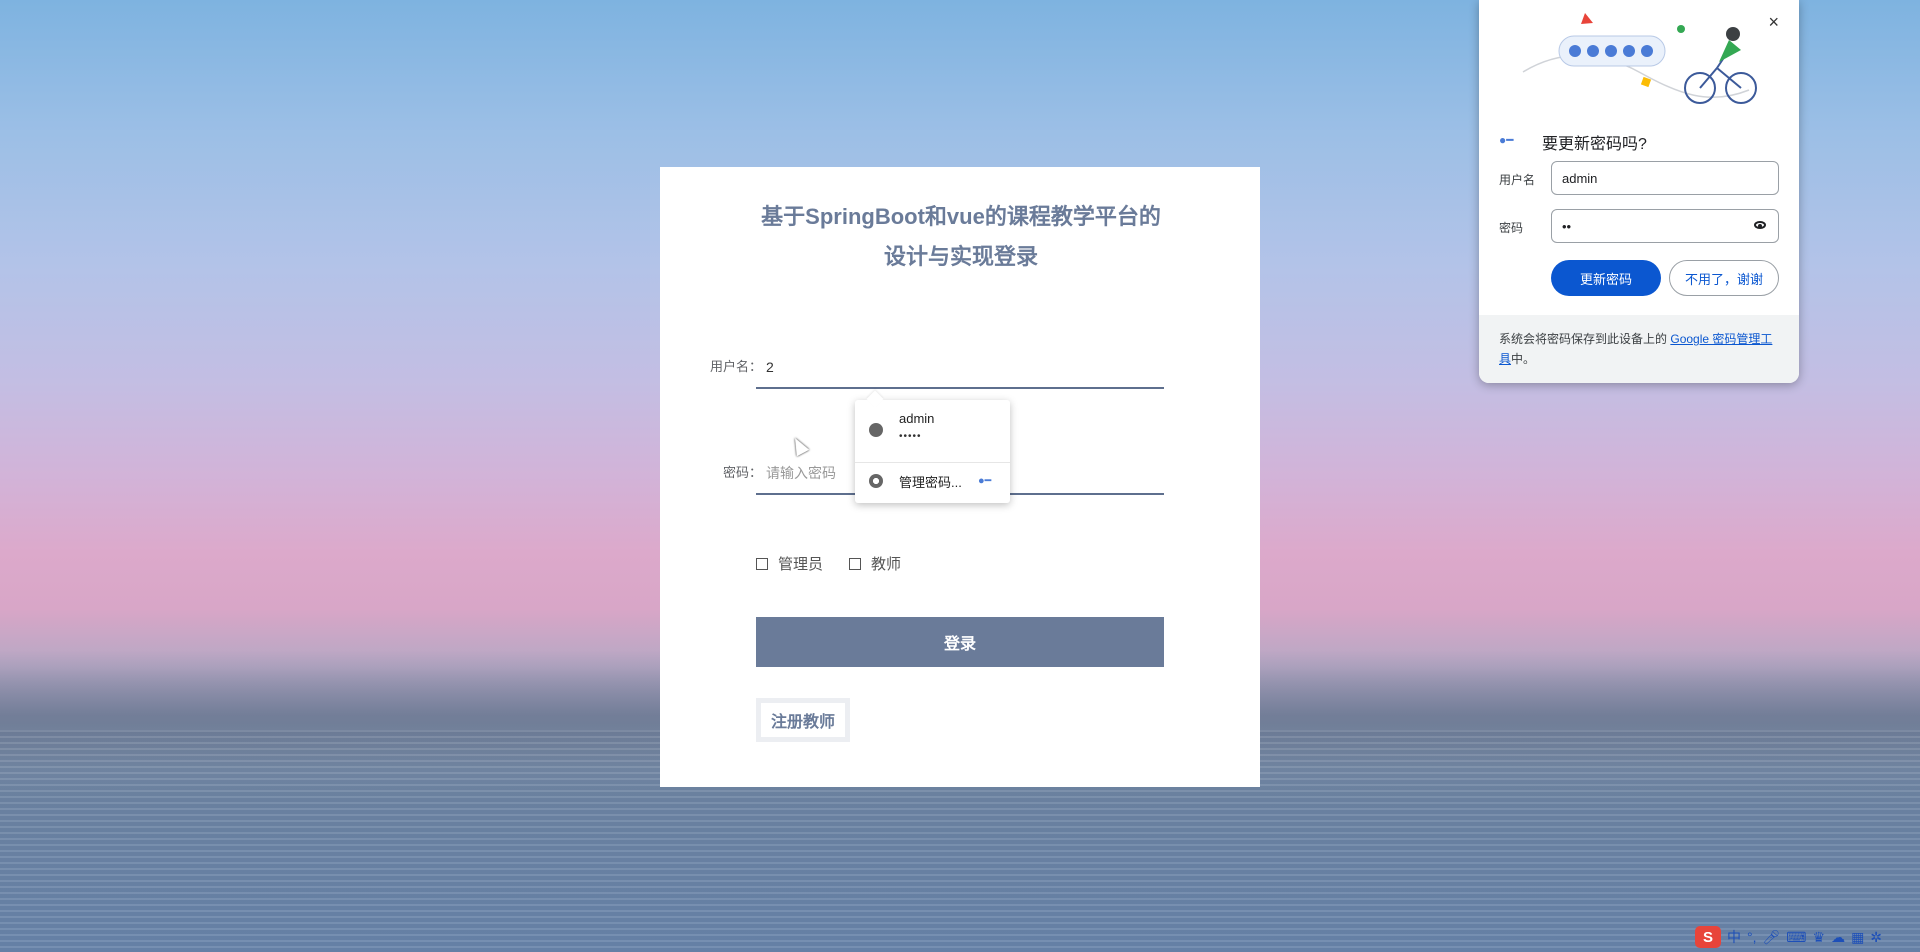 The width and height of the screenshot is (1920, 952). Describe the element at coordinates (1734, 937) in the screenshot. I see `ime-chinese-mode: 中` at that location.